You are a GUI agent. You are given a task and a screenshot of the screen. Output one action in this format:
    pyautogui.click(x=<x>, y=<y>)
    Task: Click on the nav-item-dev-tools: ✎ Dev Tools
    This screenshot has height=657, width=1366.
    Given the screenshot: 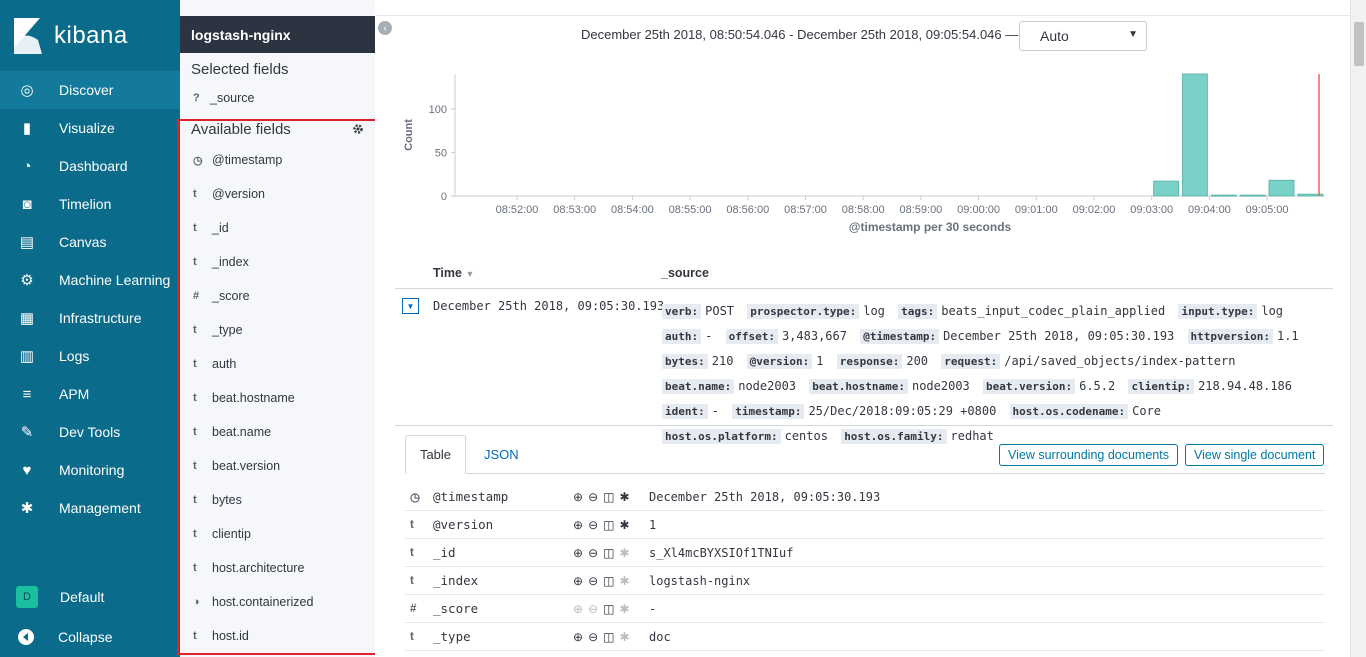 What is the action you would take?
    pyautogui.click(x=90, y=432)
    